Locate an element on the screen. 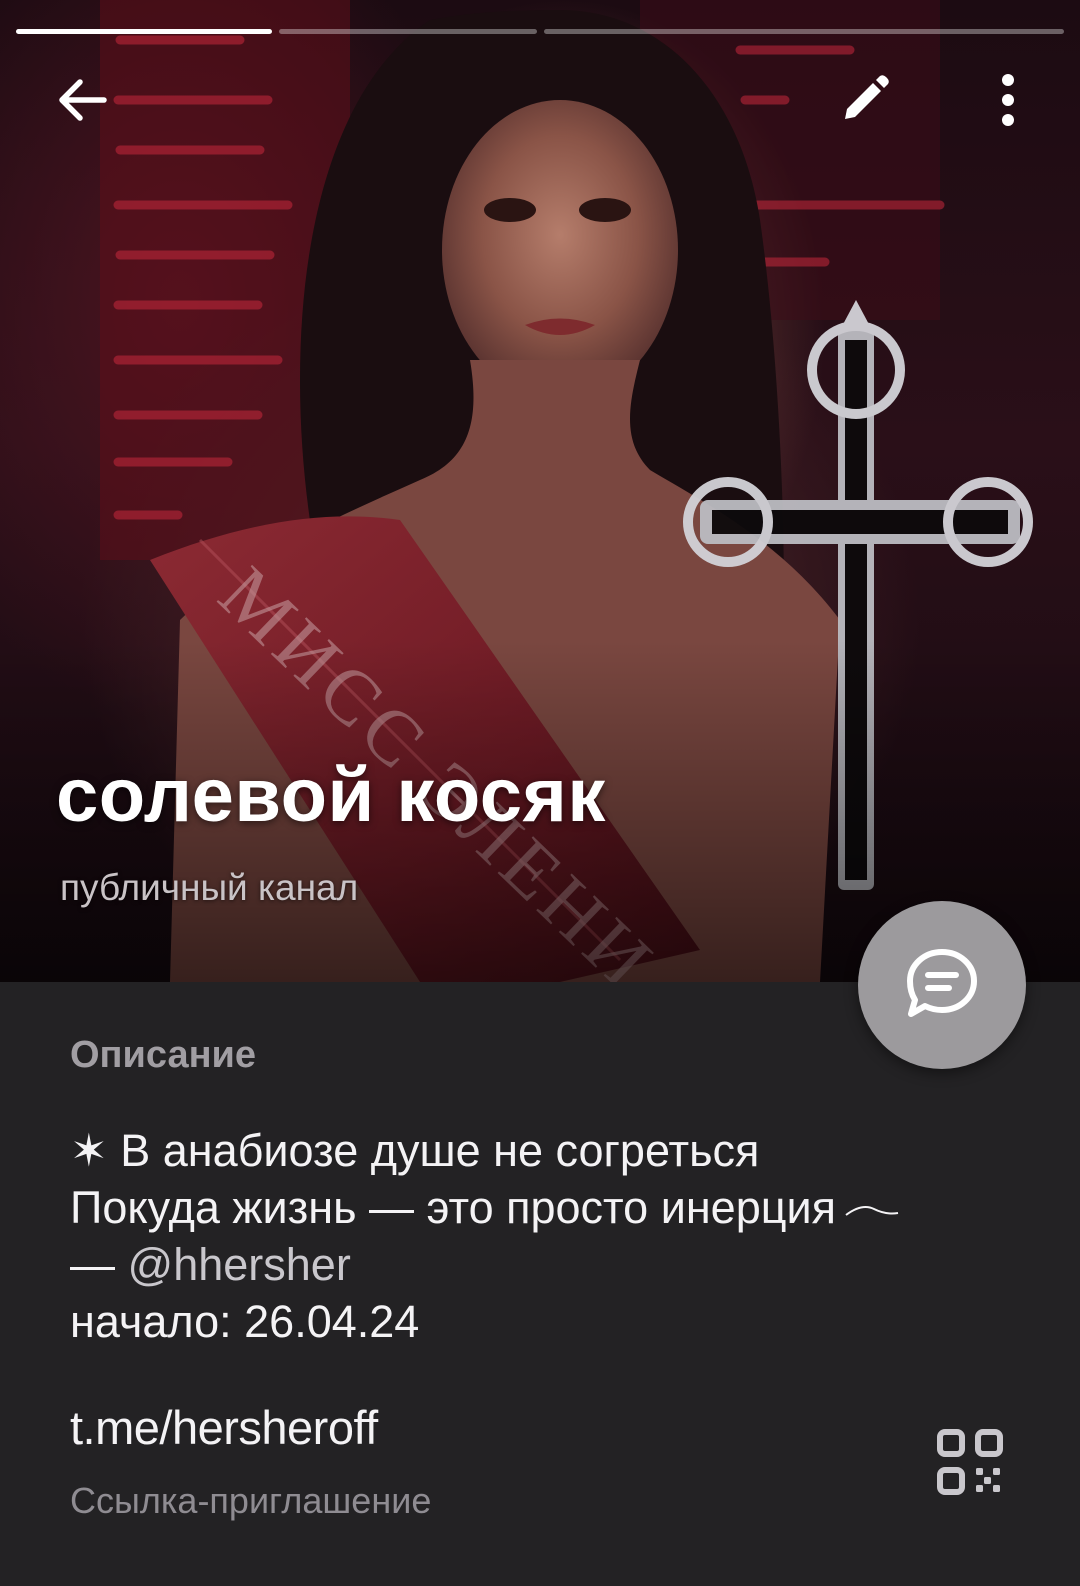 Image resolution: width=1080 pixels, height=1586 pixels. back-button is located at coordinates (82, 100).